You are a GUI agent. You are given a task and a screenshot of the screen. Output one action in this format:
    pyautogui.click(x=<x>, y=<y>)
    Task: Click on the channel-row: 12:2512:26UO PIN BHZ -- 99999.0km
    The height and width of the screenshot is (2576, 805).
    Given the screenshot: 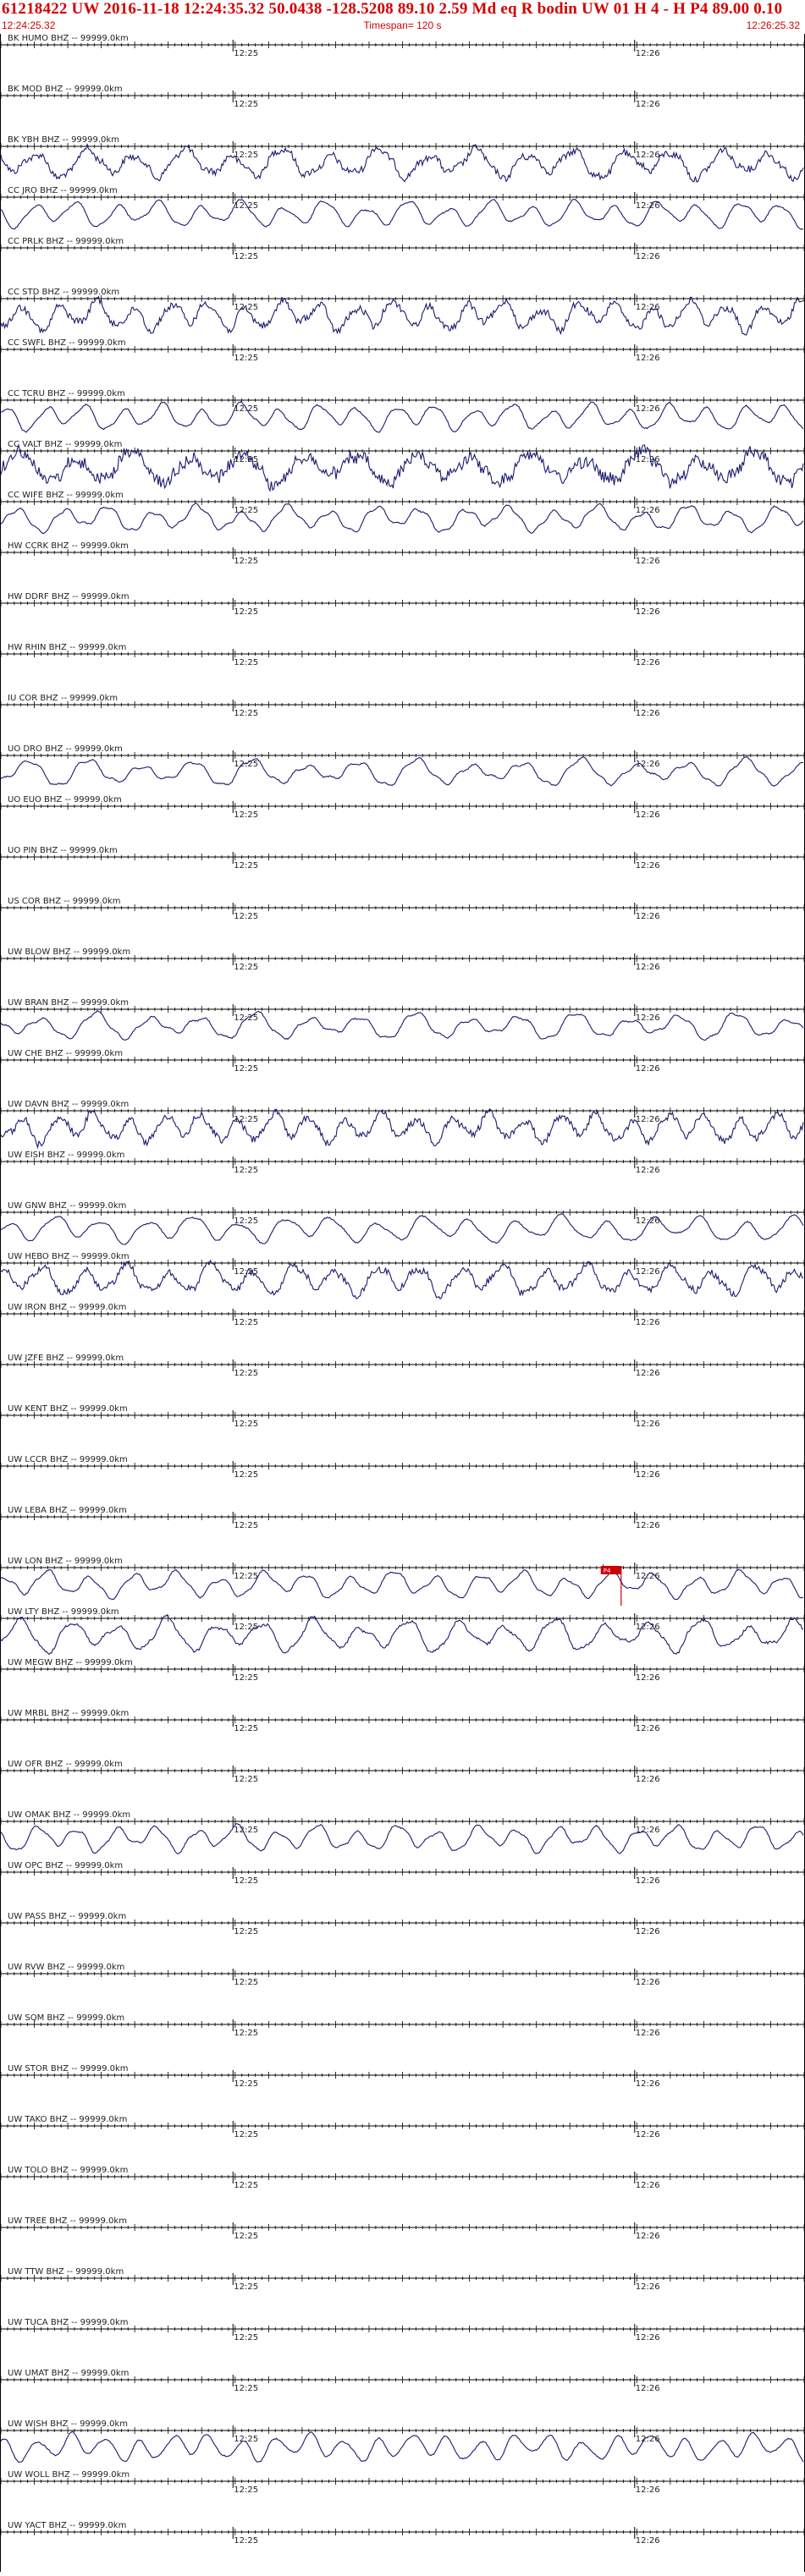 What is the action you would take?
    pyautogui.click(x=402, y=859)
    